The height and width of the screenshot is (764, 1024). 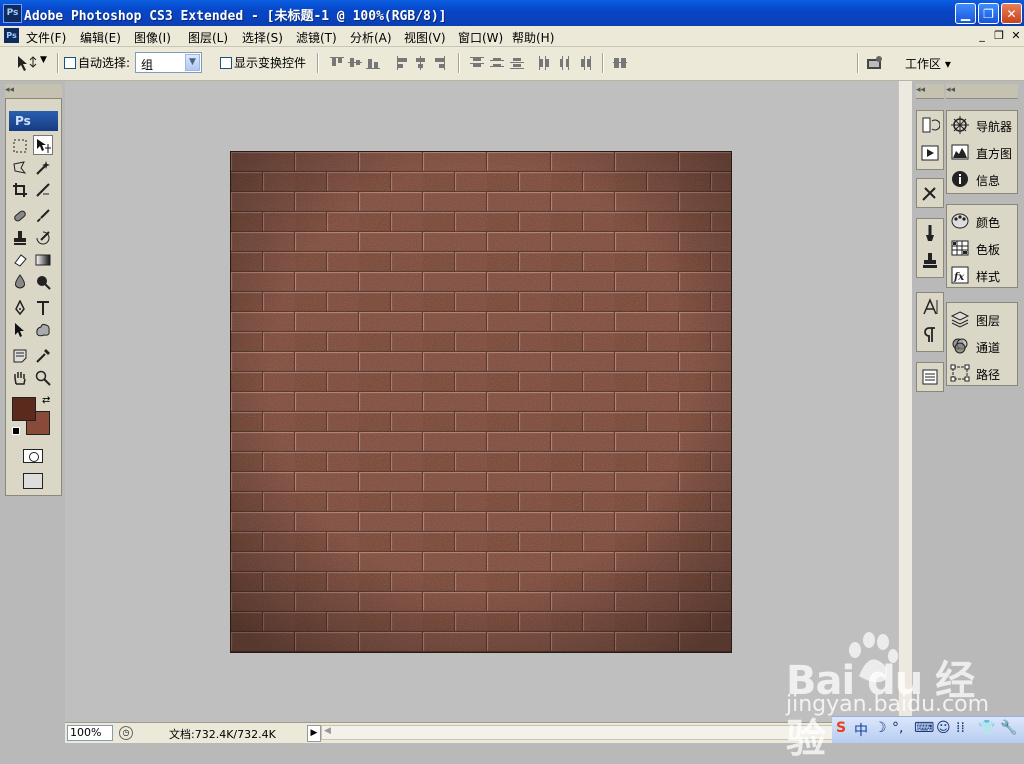 I want to click on settings-wrench-icon: 🔧, so click(x=1008, y=728).